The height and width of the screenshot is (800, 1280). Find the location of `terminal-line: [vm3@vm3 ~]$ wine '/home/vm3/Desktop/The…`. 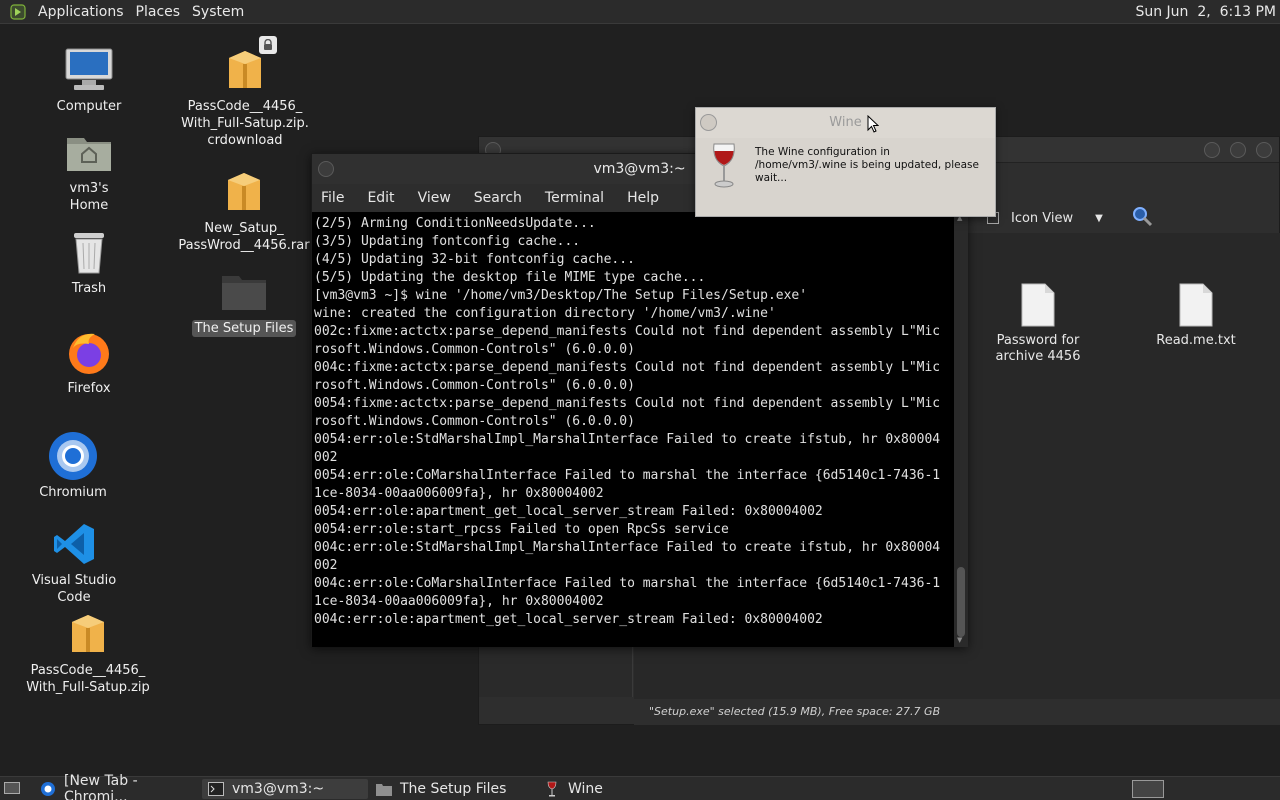

terminal-line: [vm3@vm3 ~]$ wine '/home/vm3/Desktop/The… is located at coordinates (561, 295).